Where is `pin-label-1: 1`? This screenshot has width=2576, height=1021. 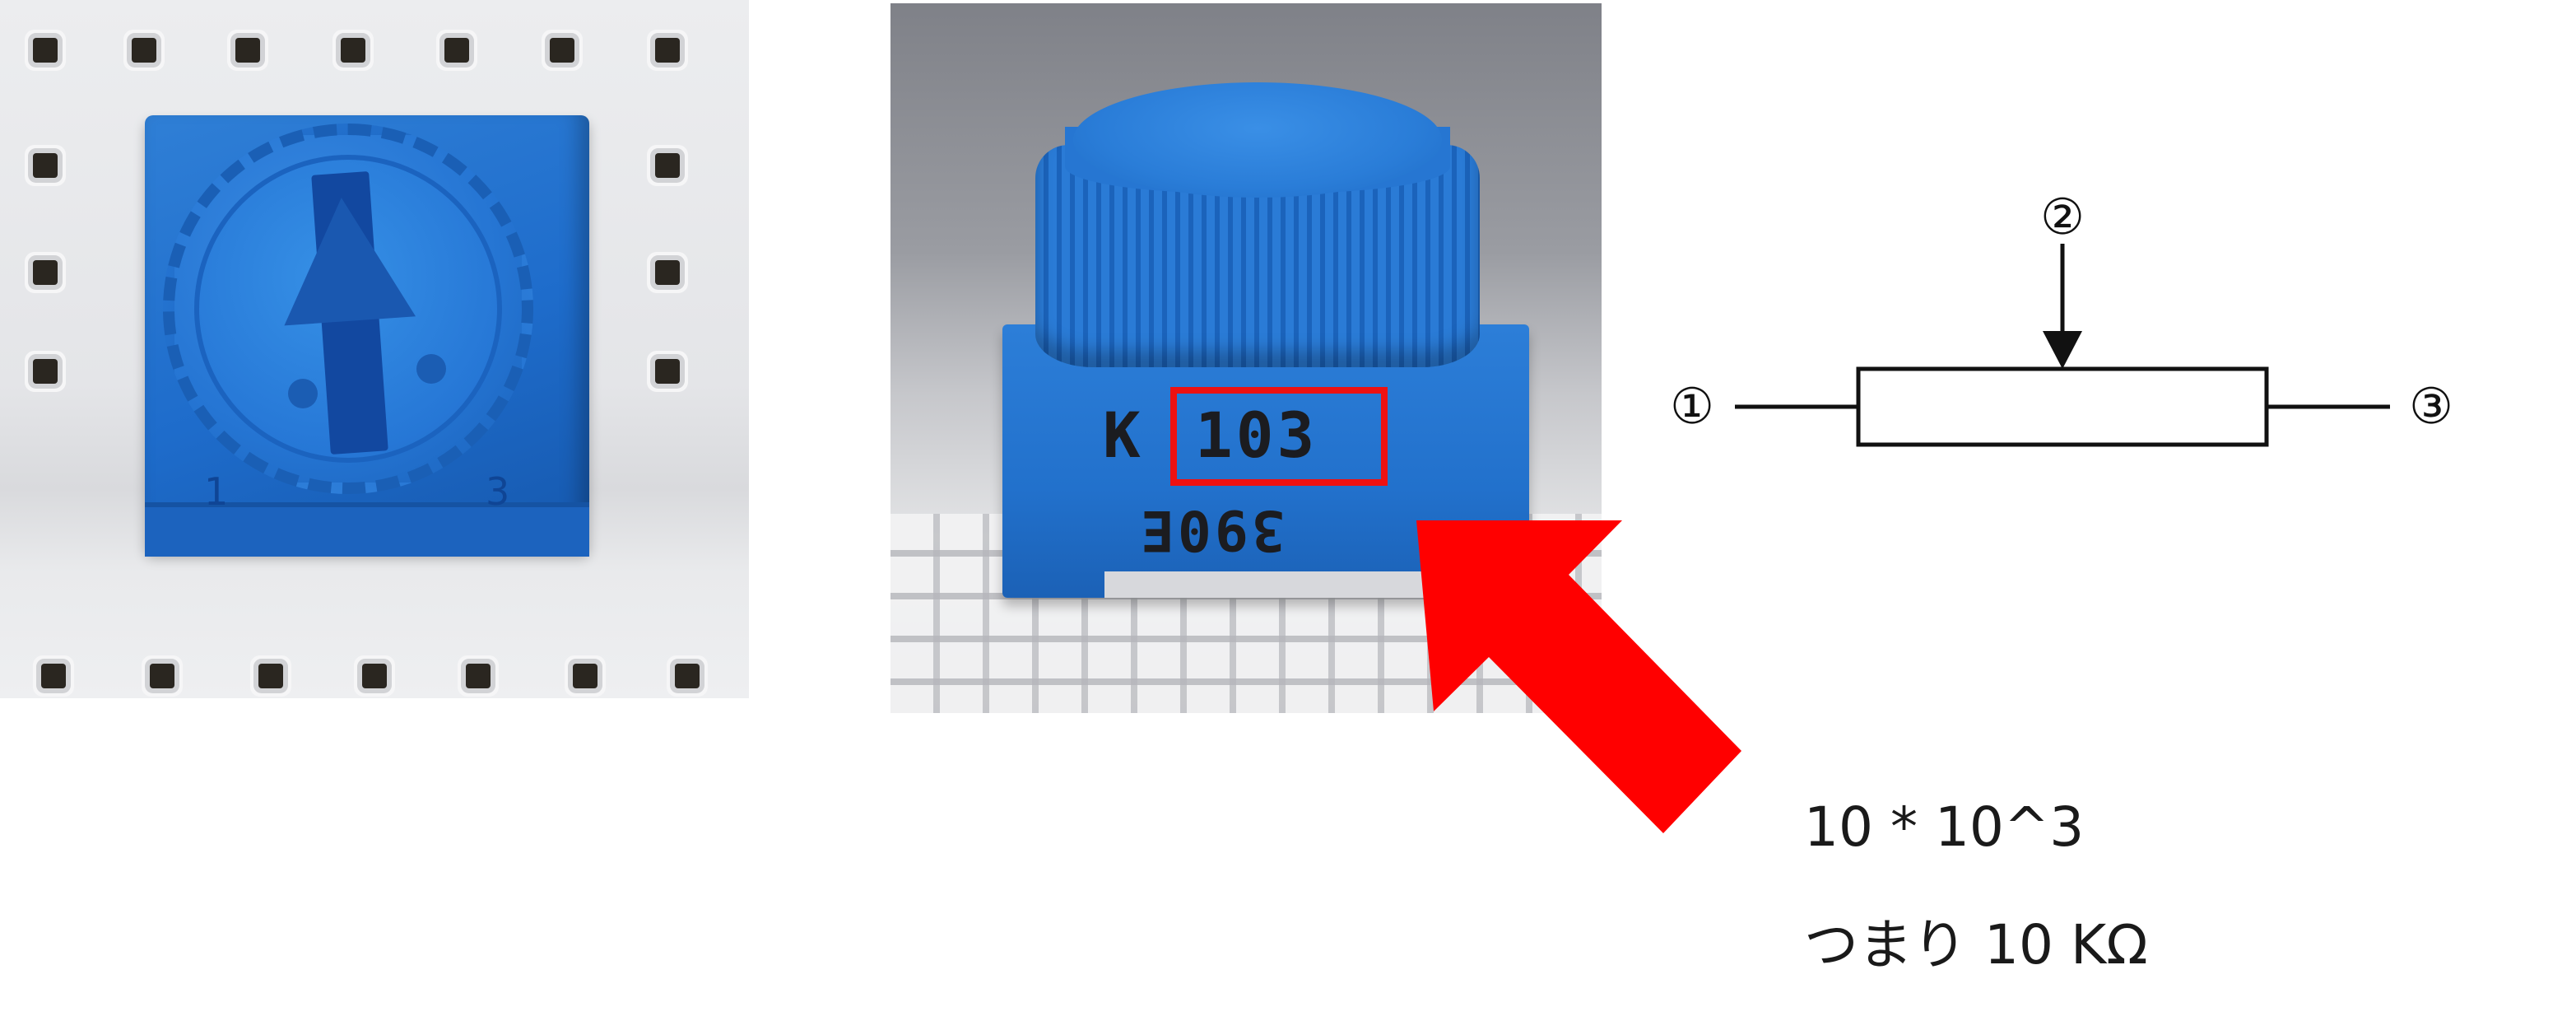
pin-label-1: 1 is located at coordinates (216, 491).